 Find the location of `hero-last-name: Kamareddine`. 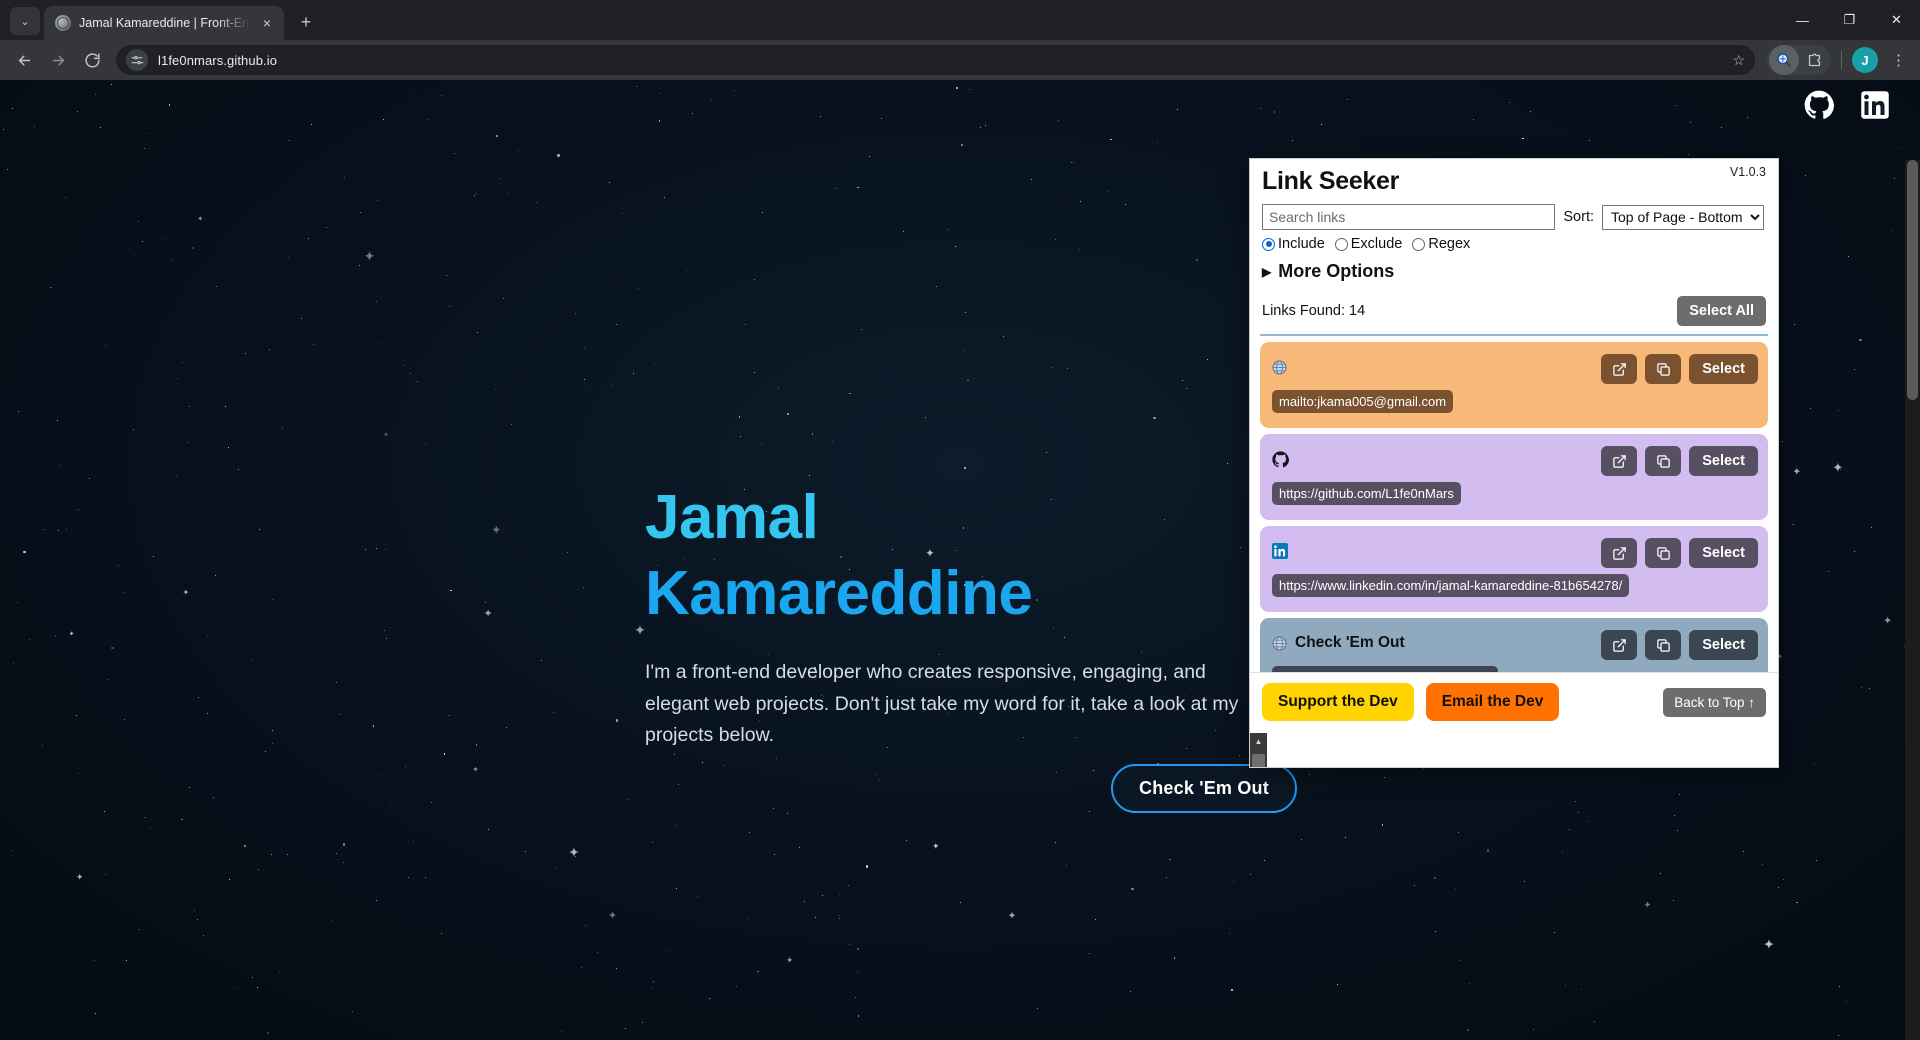

hero-last-name: Kamareddine is located at coordinates (839, 593).